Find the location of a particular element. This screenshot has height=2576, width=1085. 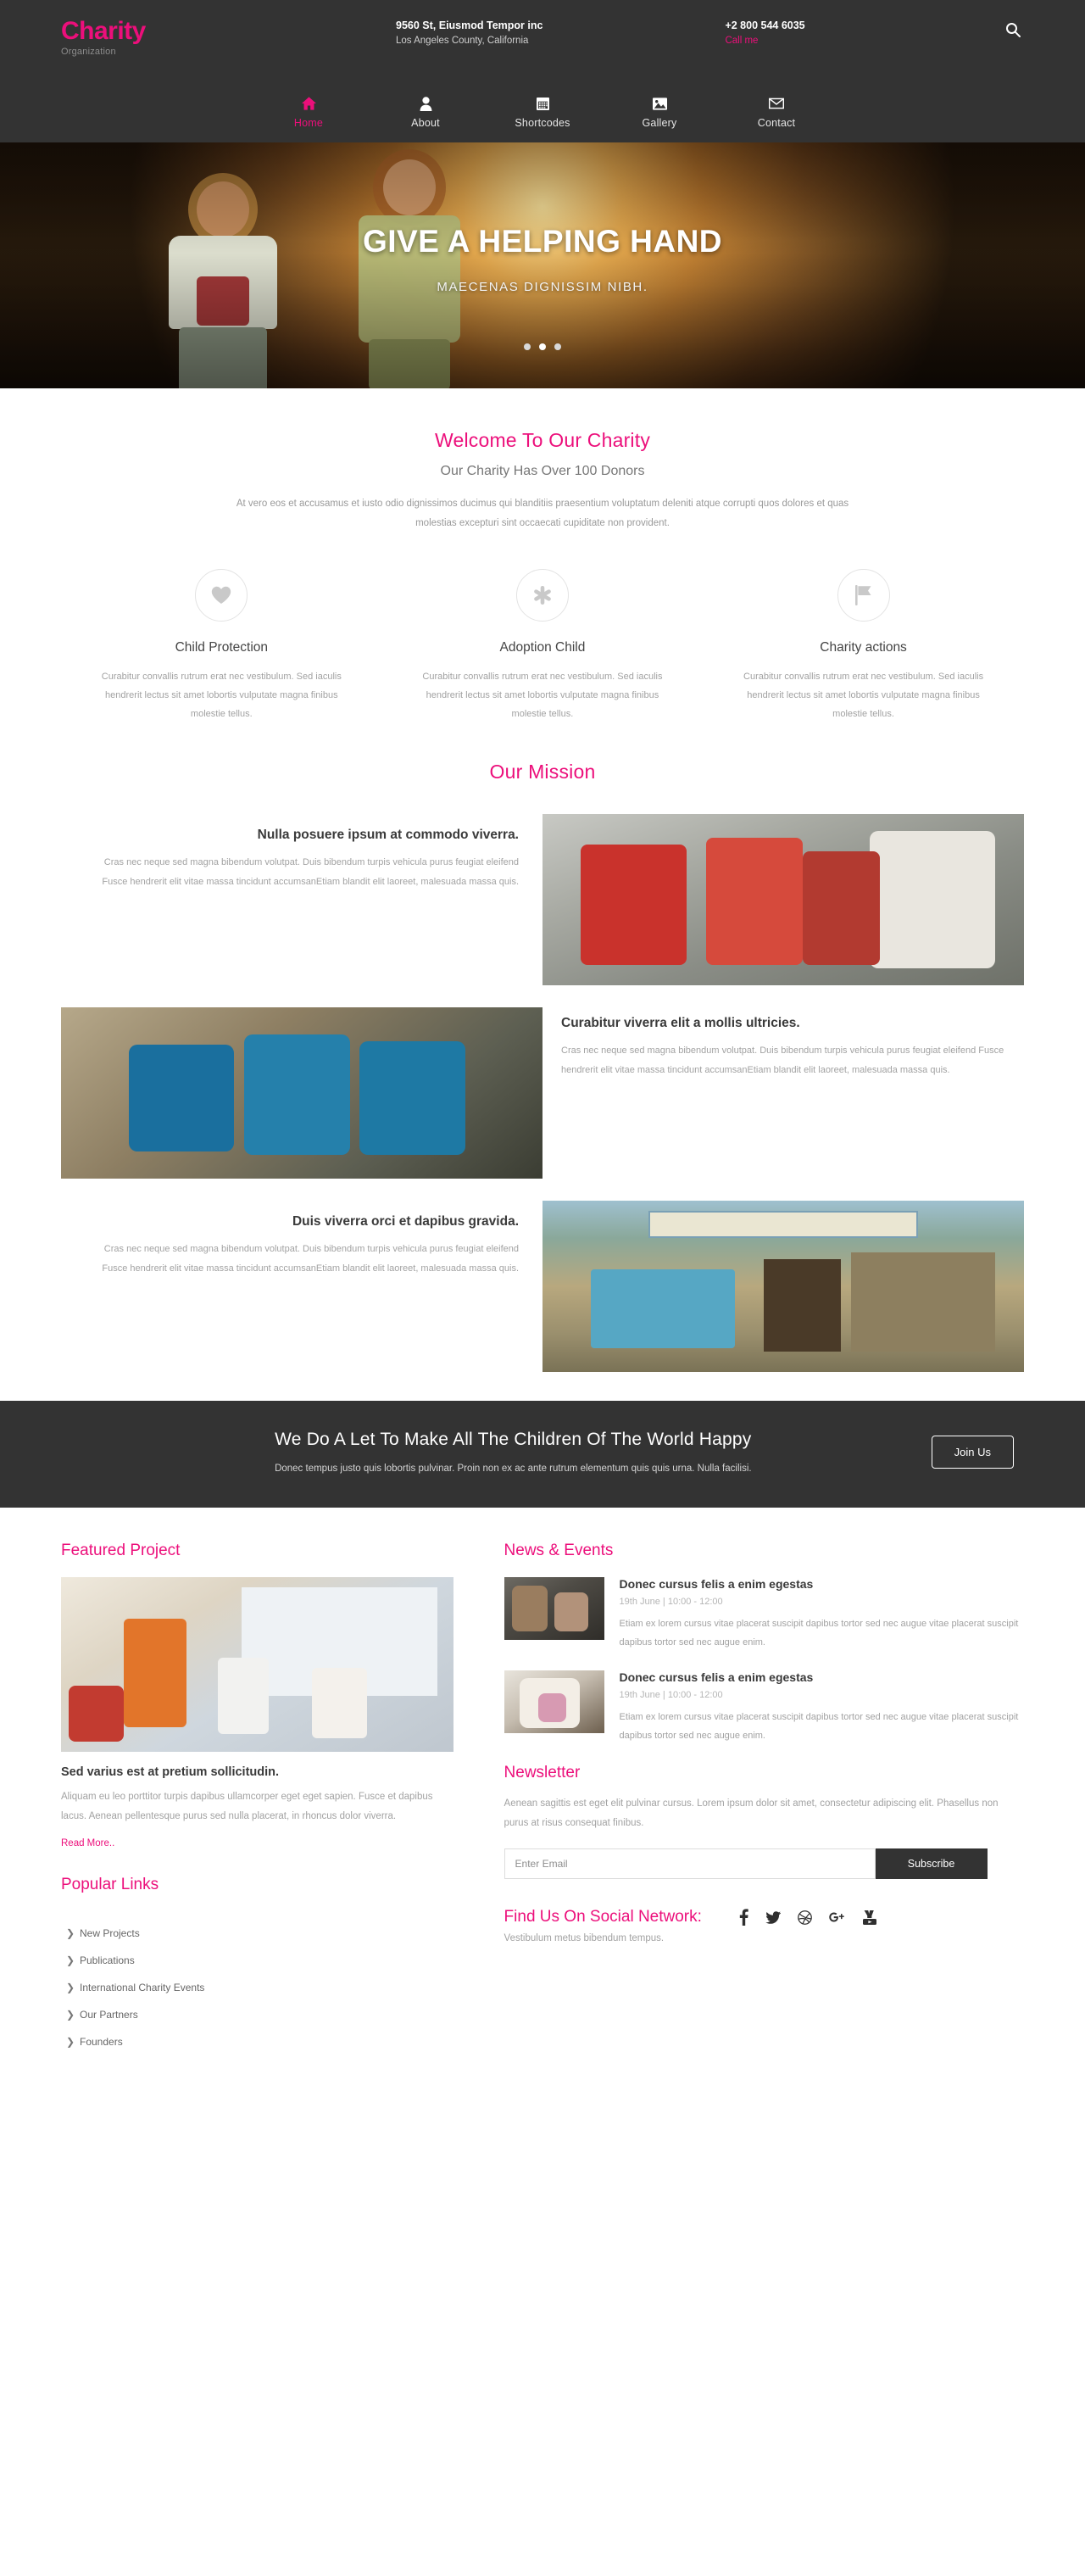

phone-number: +2 800 544 6035 is located at coordinates (765, 25).